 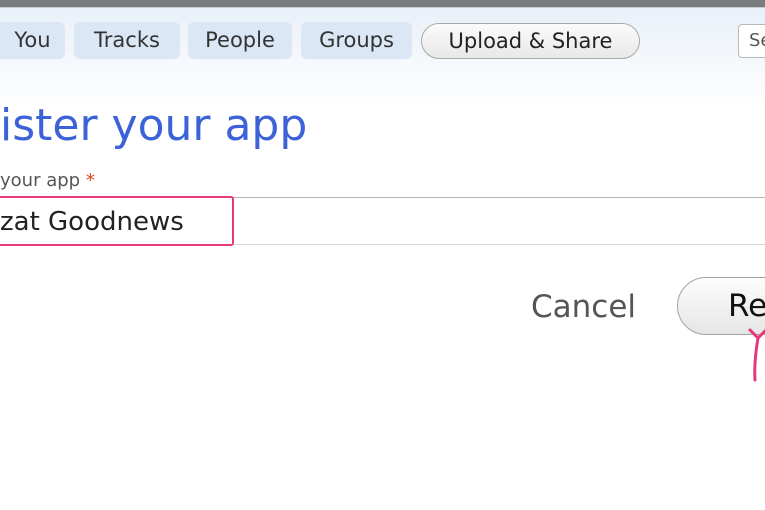 What do you see at coordinates (756, 359) in the screenshot?
I see `arrow-shaft` at bounding box center [756, 359].